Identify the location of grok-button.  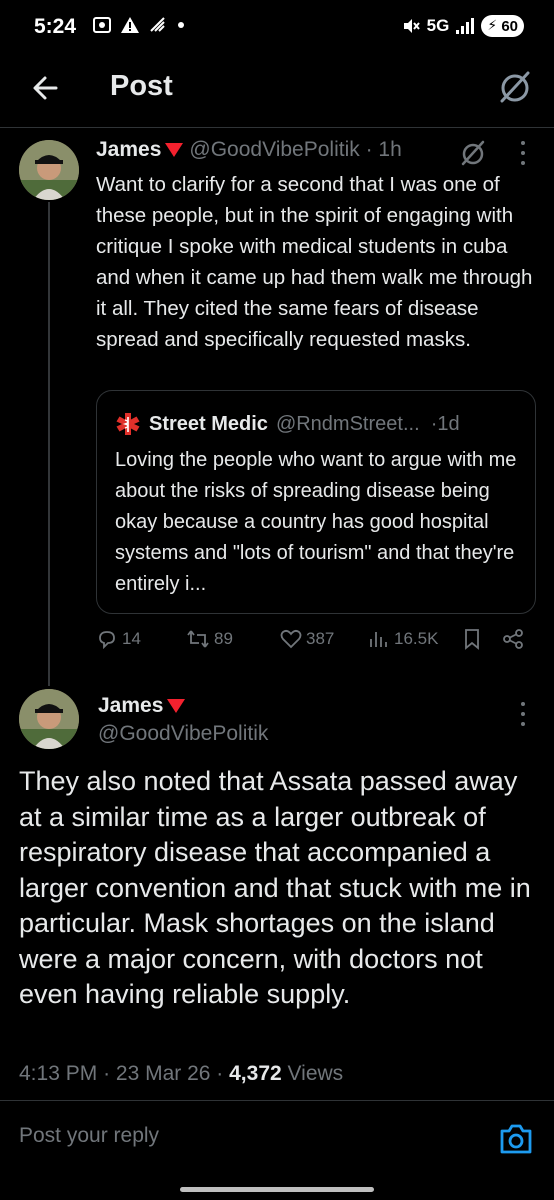
(515, 87).